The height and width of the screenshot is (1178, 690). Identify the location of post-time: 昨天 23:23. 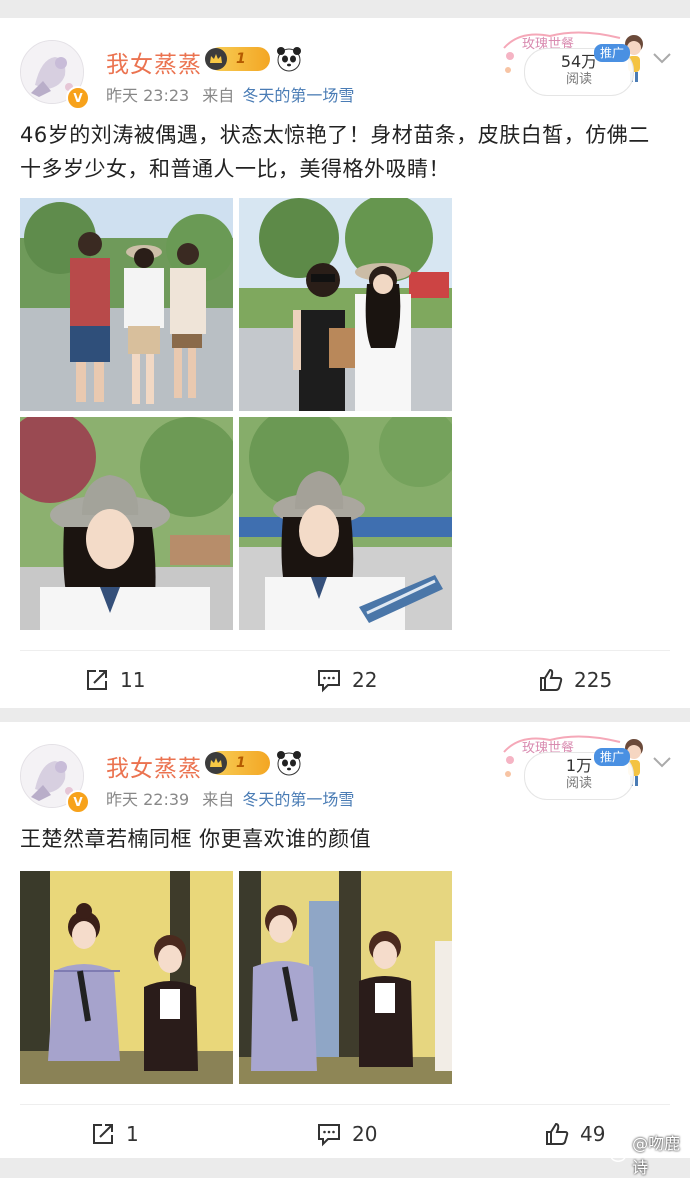
(148, 95).